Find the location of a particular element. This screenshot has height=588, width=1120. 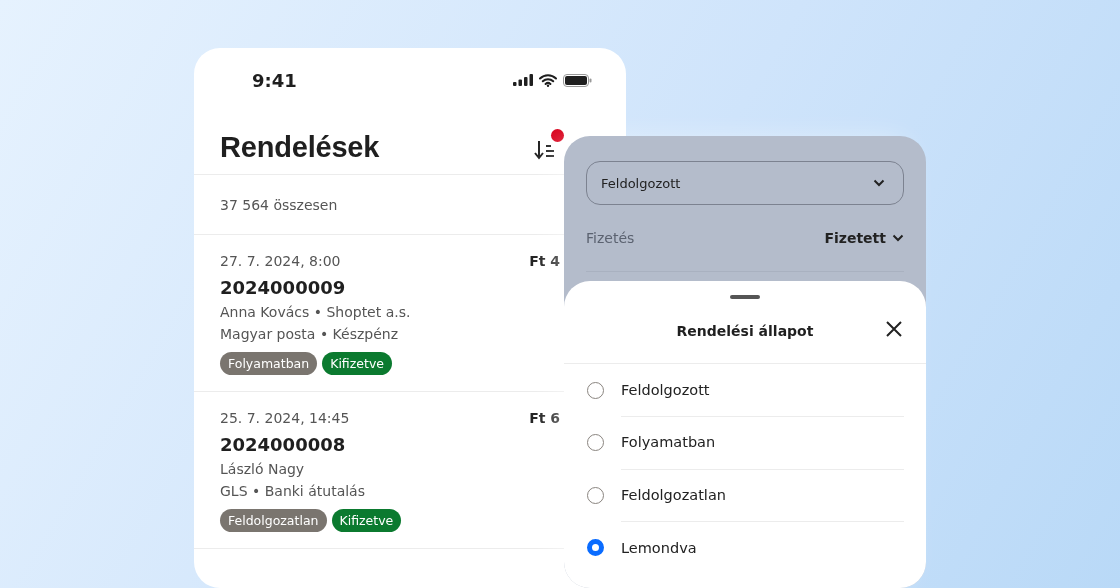

option-label: Folyamatban is located at coordinates (762, 443).